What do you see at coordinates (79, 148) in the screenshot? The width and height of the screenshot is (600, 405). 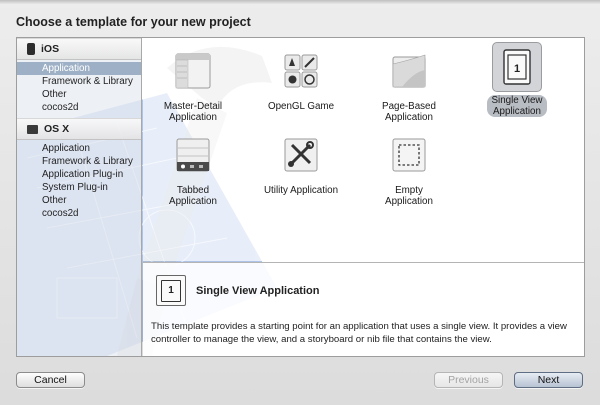 I see `sidebar-item-osx-application: Application` at bounding box center [79, 148].